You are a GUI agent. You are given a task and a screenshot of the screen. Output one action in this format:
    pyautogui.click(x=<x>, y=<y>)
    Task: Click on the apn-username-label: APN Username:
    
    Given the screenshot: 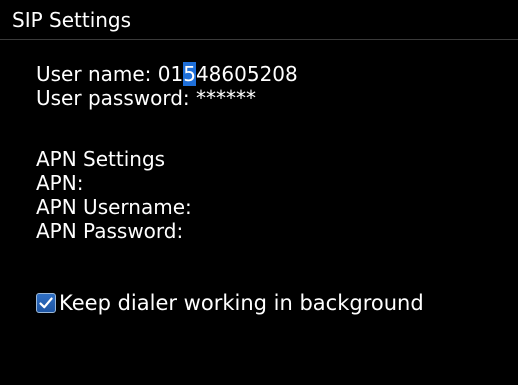 What is the action you would take?
    pyautogui.click(x=114, y=207)
    